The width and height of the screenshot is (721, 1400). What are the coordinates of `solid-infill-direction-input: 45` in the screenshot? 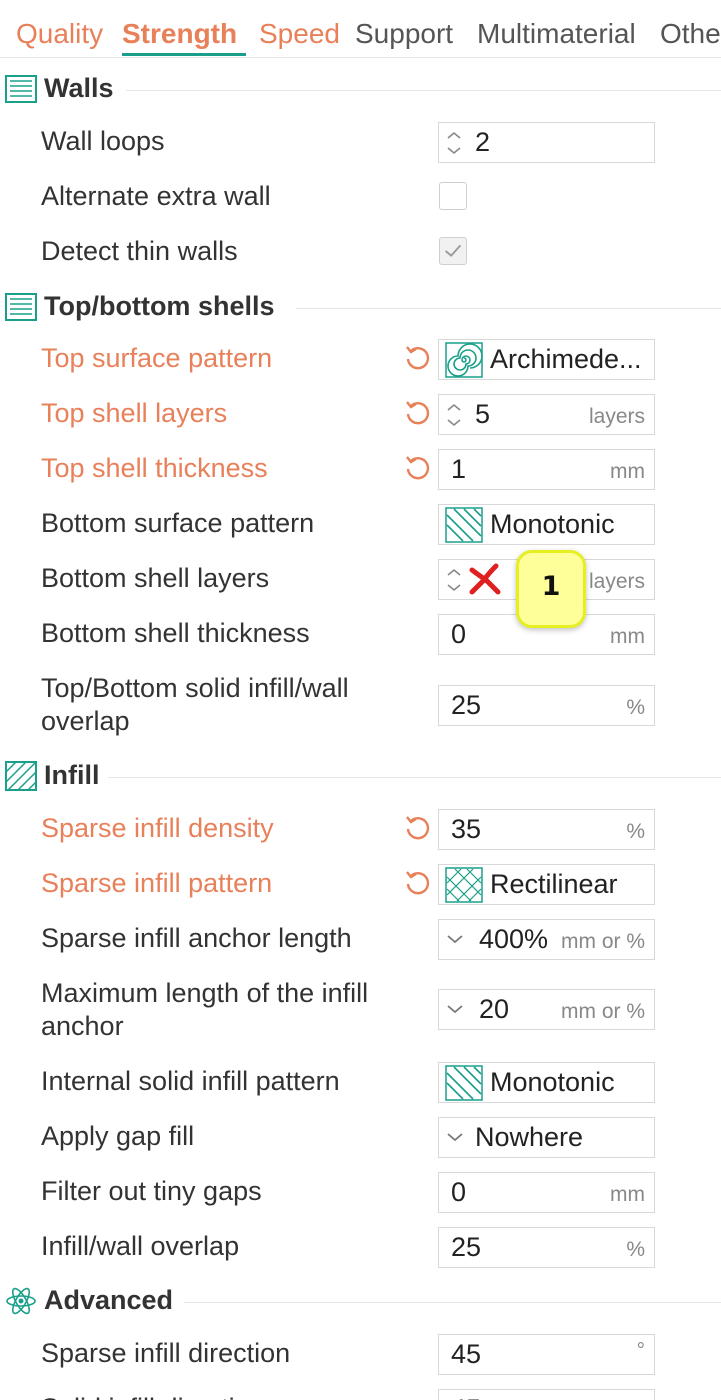 It's located at (546, 1394).